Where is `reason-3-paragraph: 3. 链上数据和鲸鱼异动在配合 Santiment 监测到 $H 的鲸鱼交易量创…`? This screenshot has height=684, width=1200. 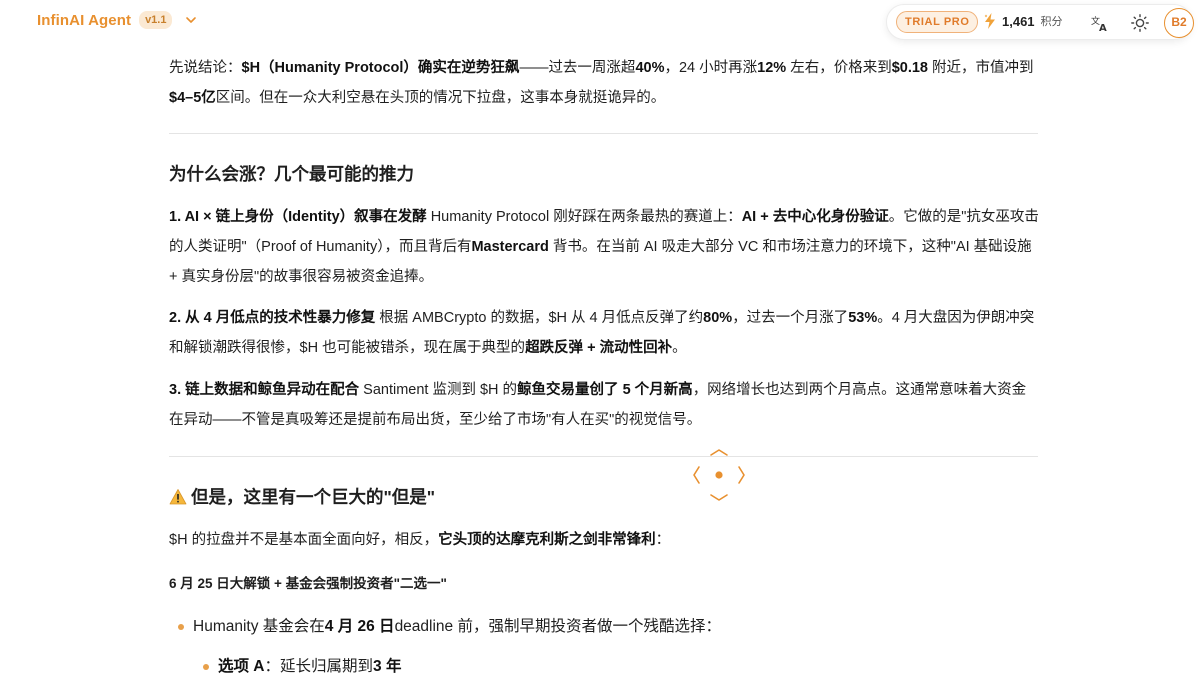 reason-3-paragraph: 3. 链上数据和鲸鱼异动在配合 Santiment 监测到 $H 的鲸鱼交易量创… is located at coordinates (598, 405).